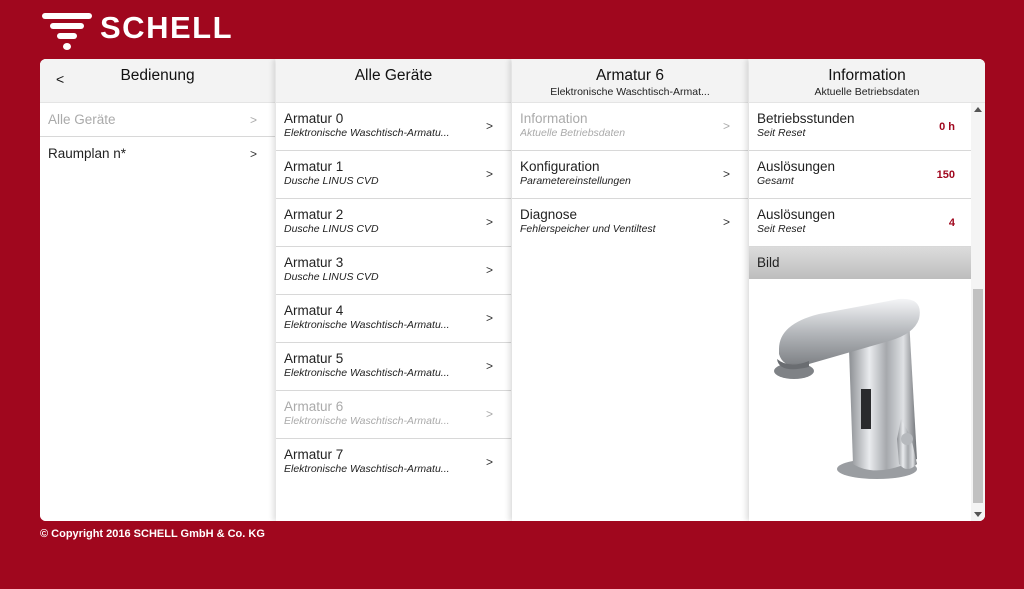 The width and height of the screenshot is (1024, 589). I want to click on info-row-ausloesungen-gesamt: Auslösungen Gesamt 150, so click(860, 175).